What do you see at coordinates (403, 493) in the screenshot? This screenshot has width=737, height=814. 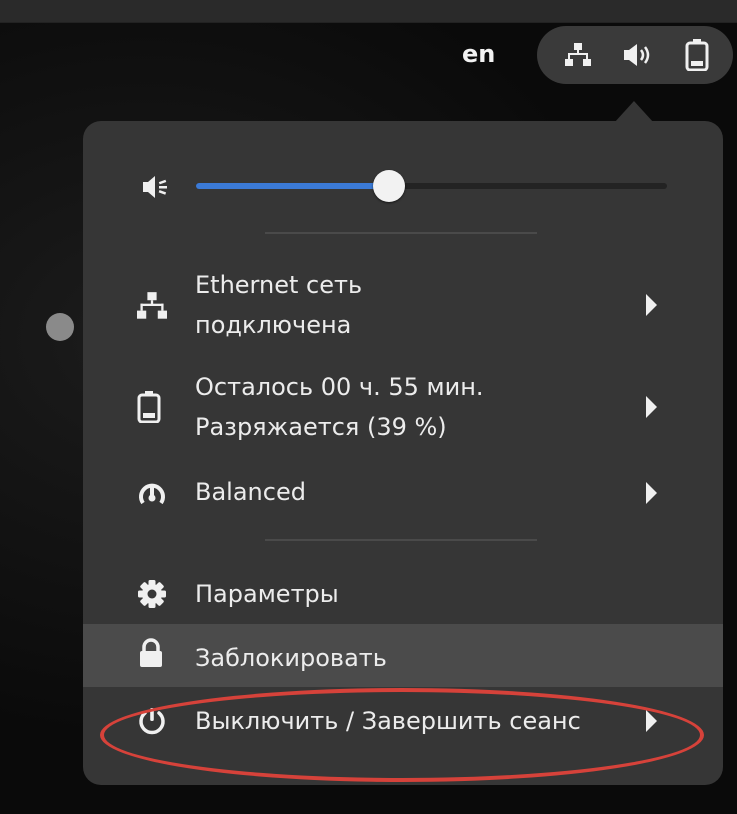 I see `power-mode-menu-item: Balanced` at bounding box center [403, 493].